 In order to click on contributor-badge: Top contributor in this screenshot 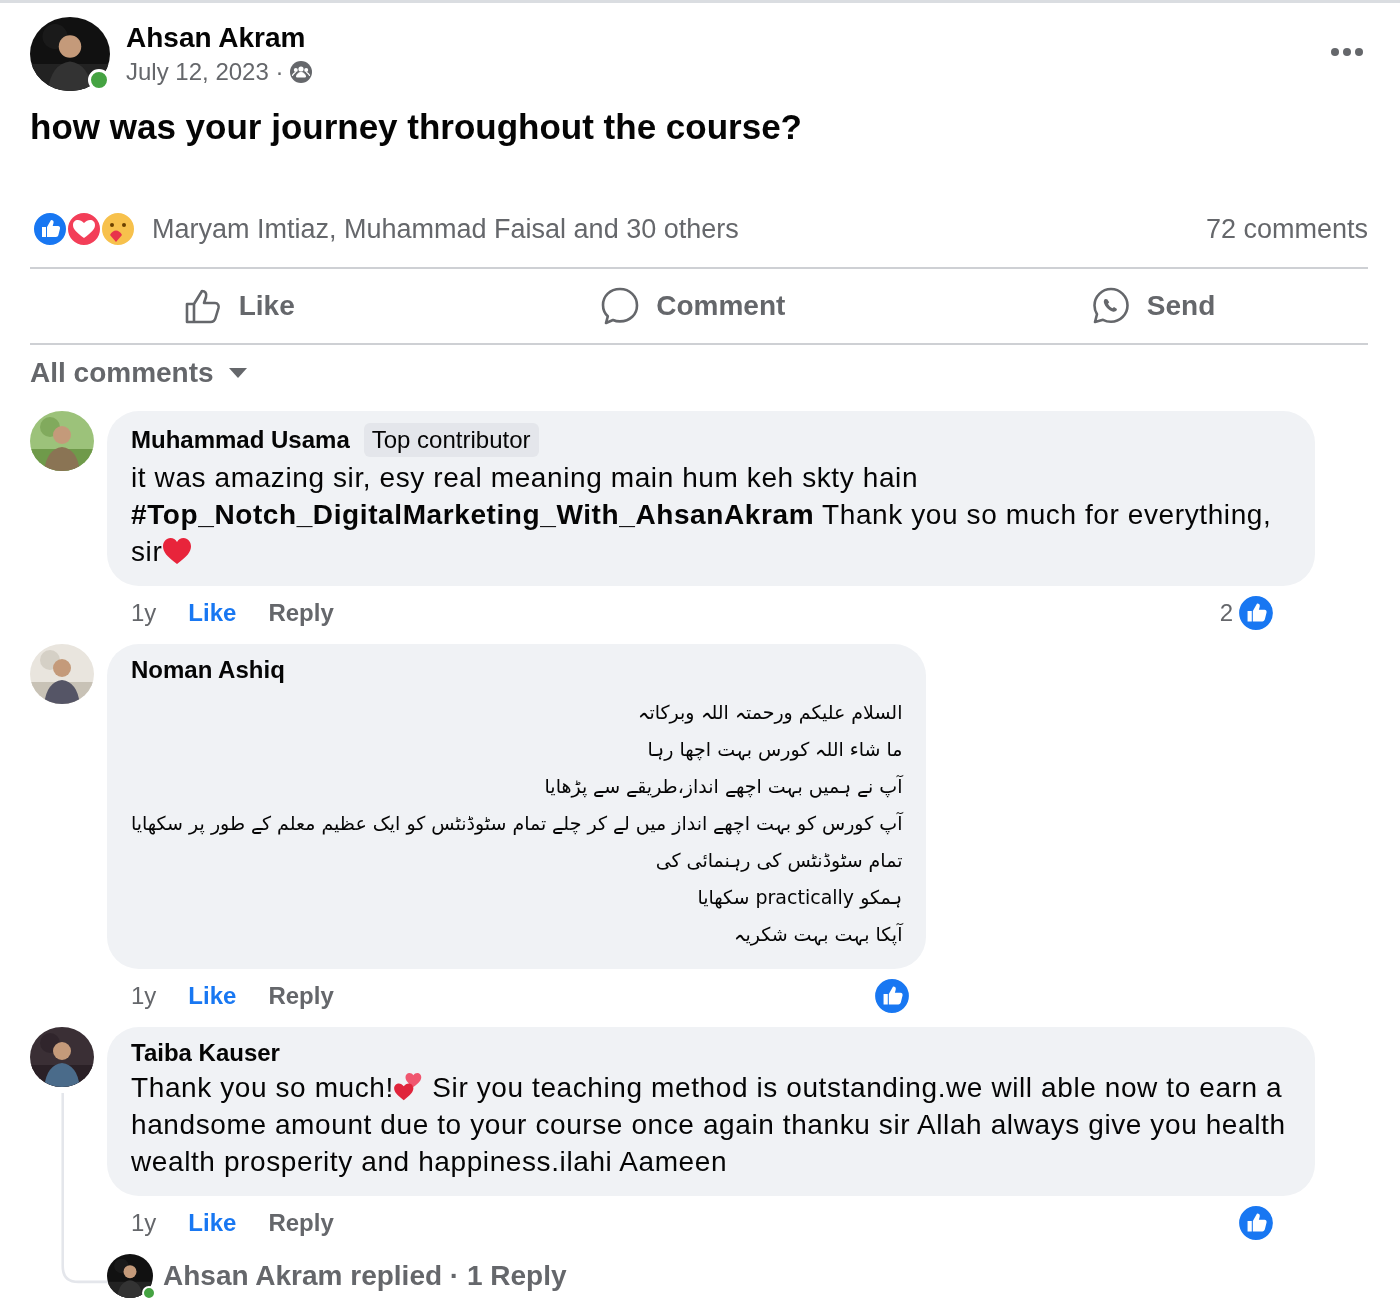, I will do `click(451, 440)`.